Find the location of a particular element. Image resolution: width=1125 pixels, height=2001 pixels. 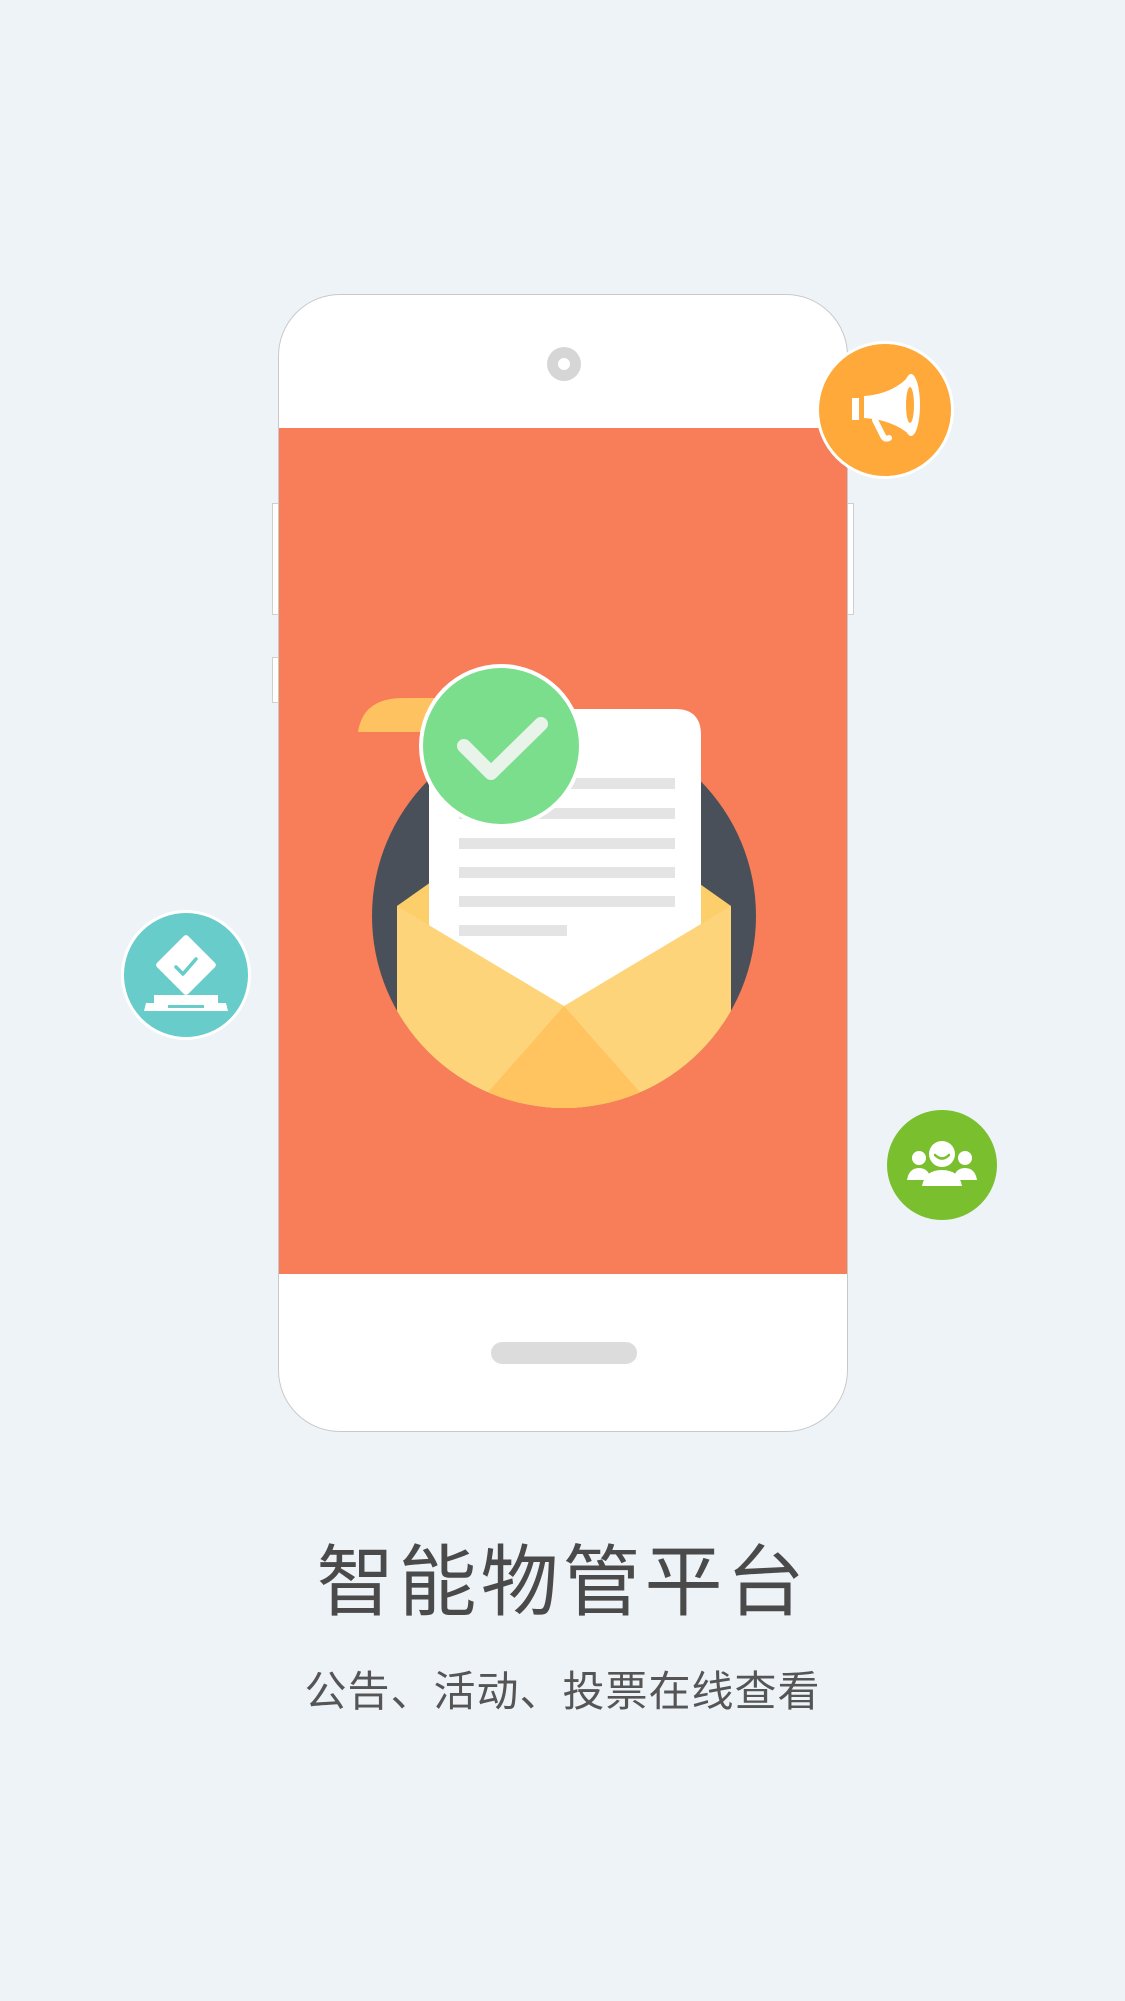

user-group-icon is located at coordinates (942, 1163).